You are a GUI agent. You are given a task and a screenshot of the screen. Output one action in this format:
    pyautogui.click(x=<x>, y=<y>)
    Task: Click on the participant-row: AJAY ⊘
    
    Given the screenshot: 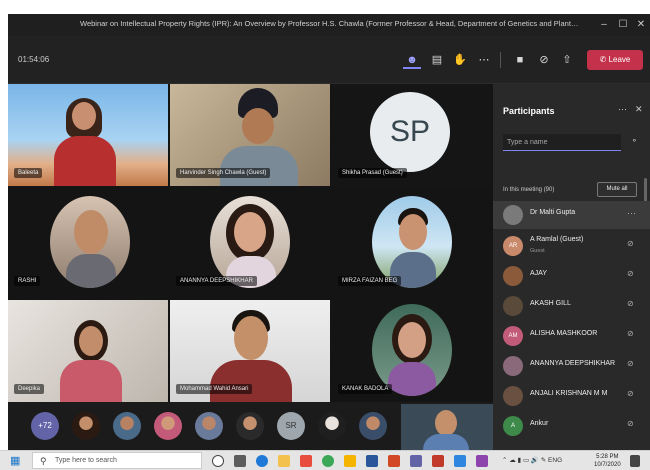 What is the action you would take?
    pyautogui.click(x=571, y=276)
    